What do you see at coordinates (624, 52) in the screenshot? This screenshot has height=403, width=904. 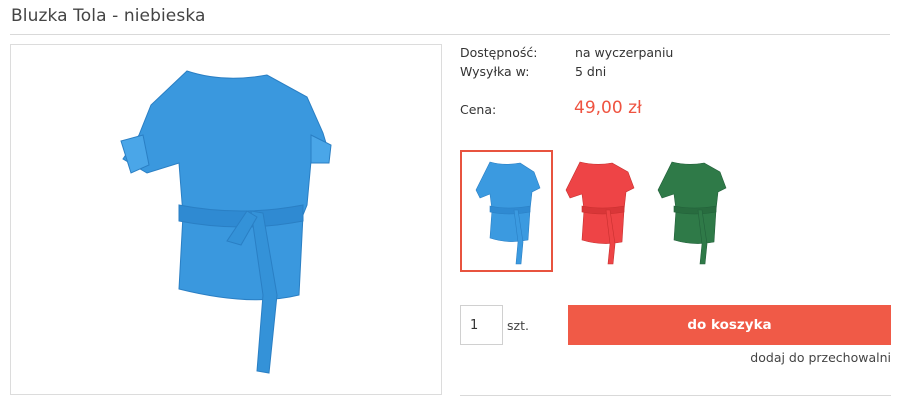 I see `availability-value: na wyczerpaniu` at bounding box center [624, 52].